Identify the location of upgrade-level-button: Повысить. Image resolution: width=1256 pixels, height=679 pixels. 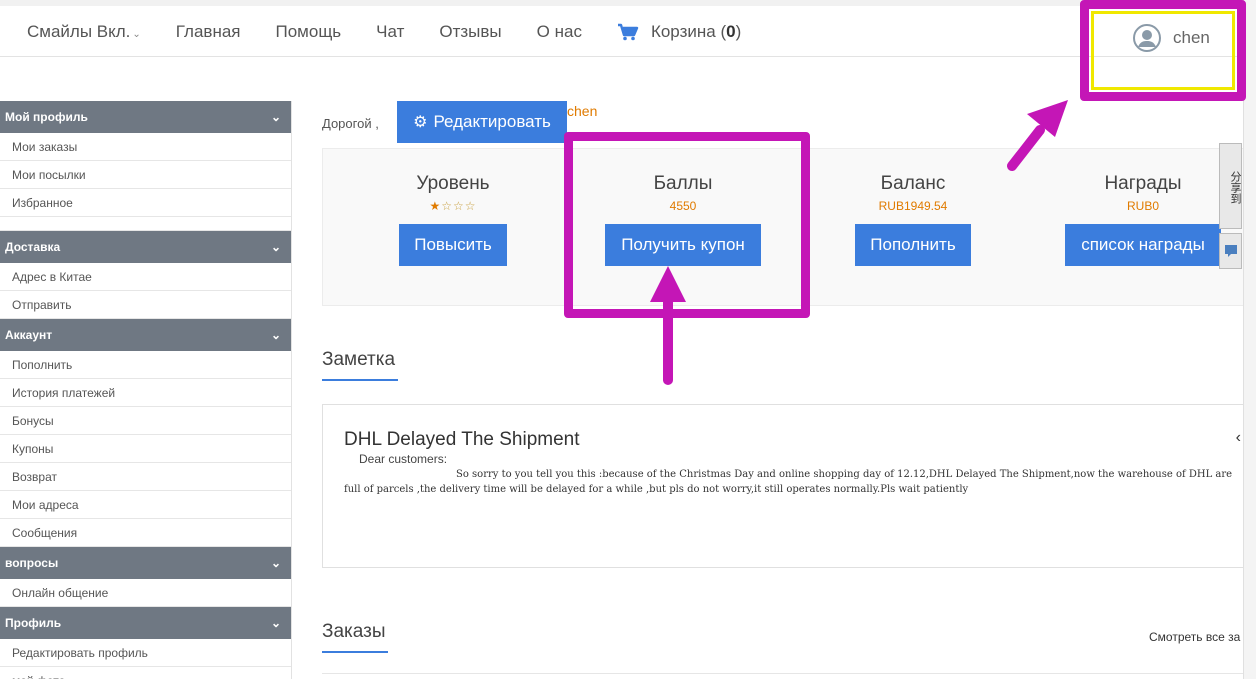
(453, 245).